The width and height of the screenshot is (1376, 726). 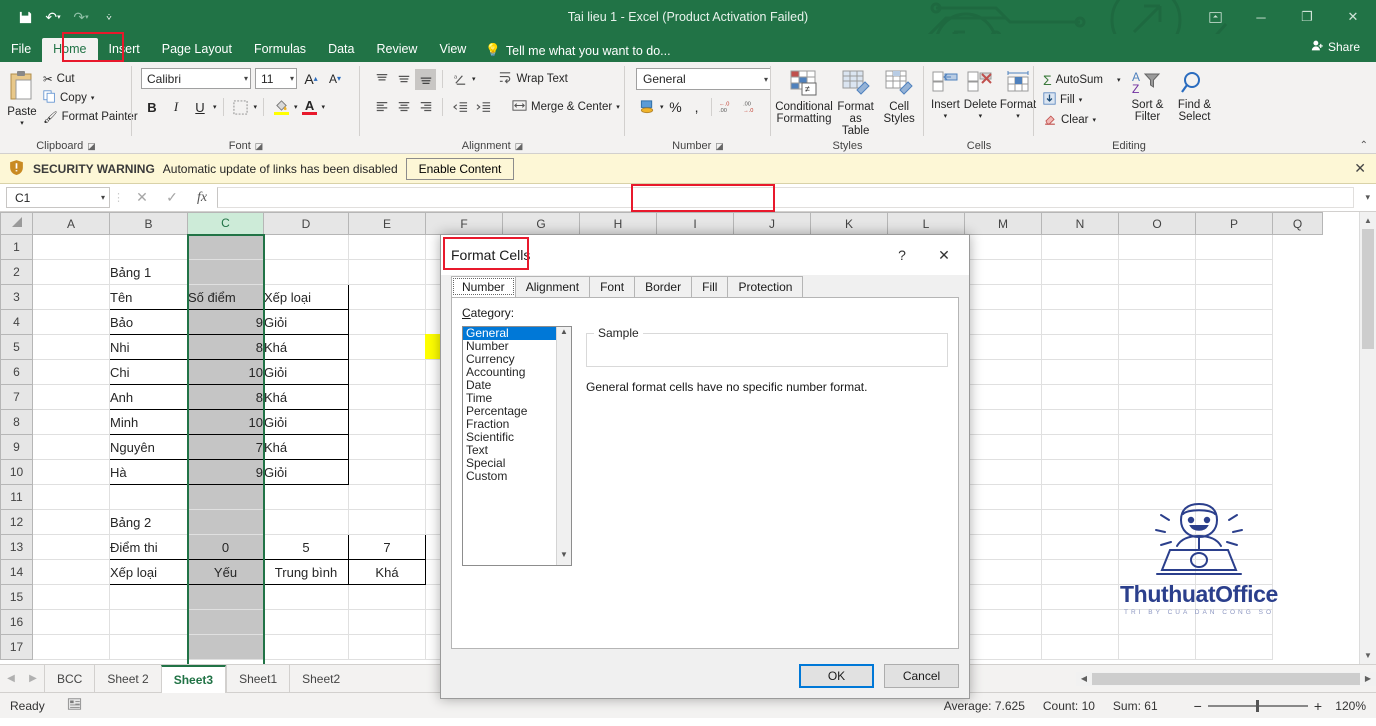 I want to click on cell-C13: 0, so click(x=225, y=547).